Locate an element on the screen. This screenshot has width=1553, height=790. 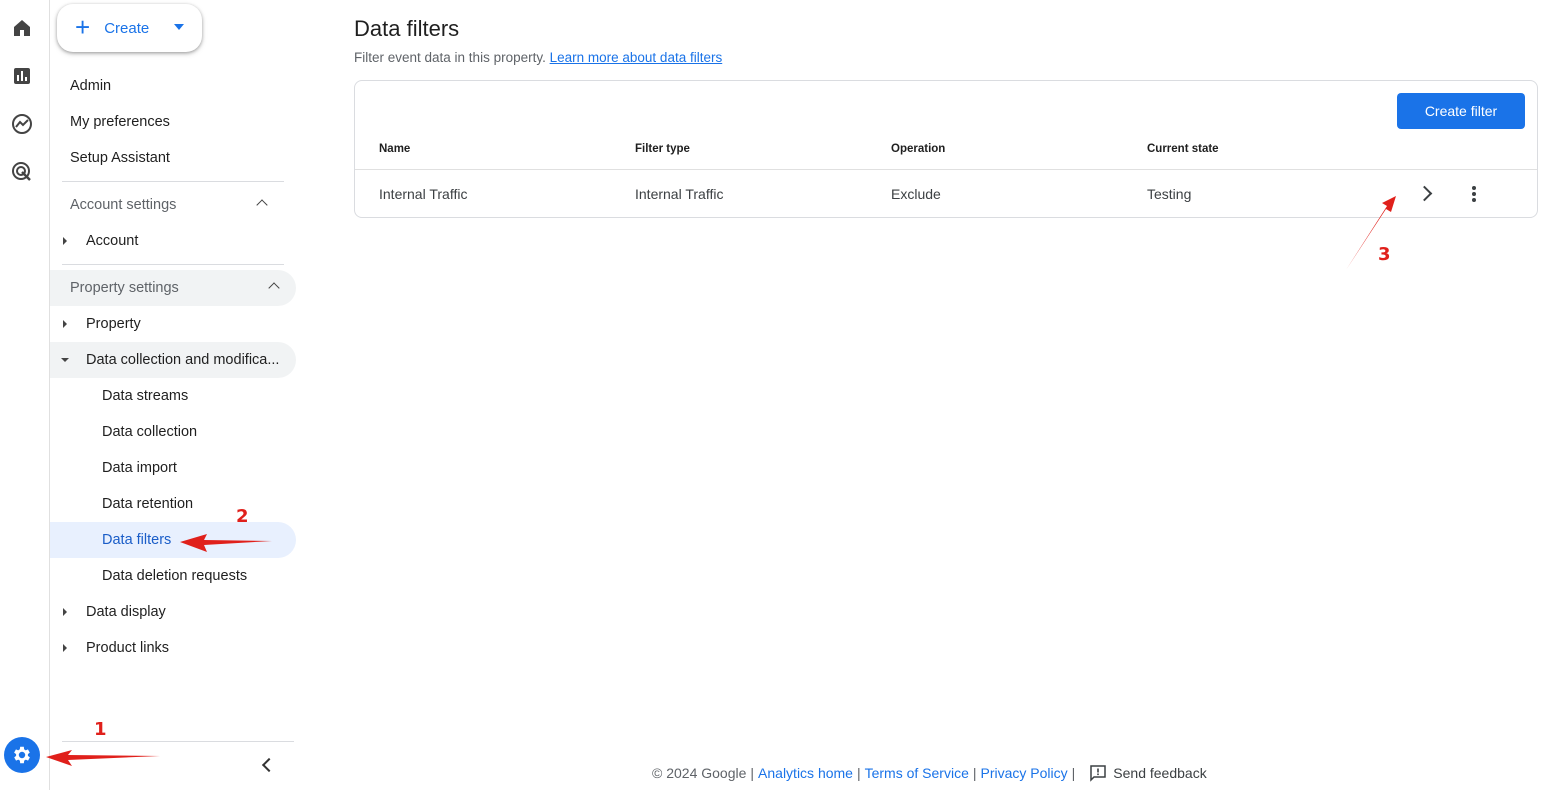
nav-item-data-deletion-requests: Data deletion requests is located at coordinates (173, 576).